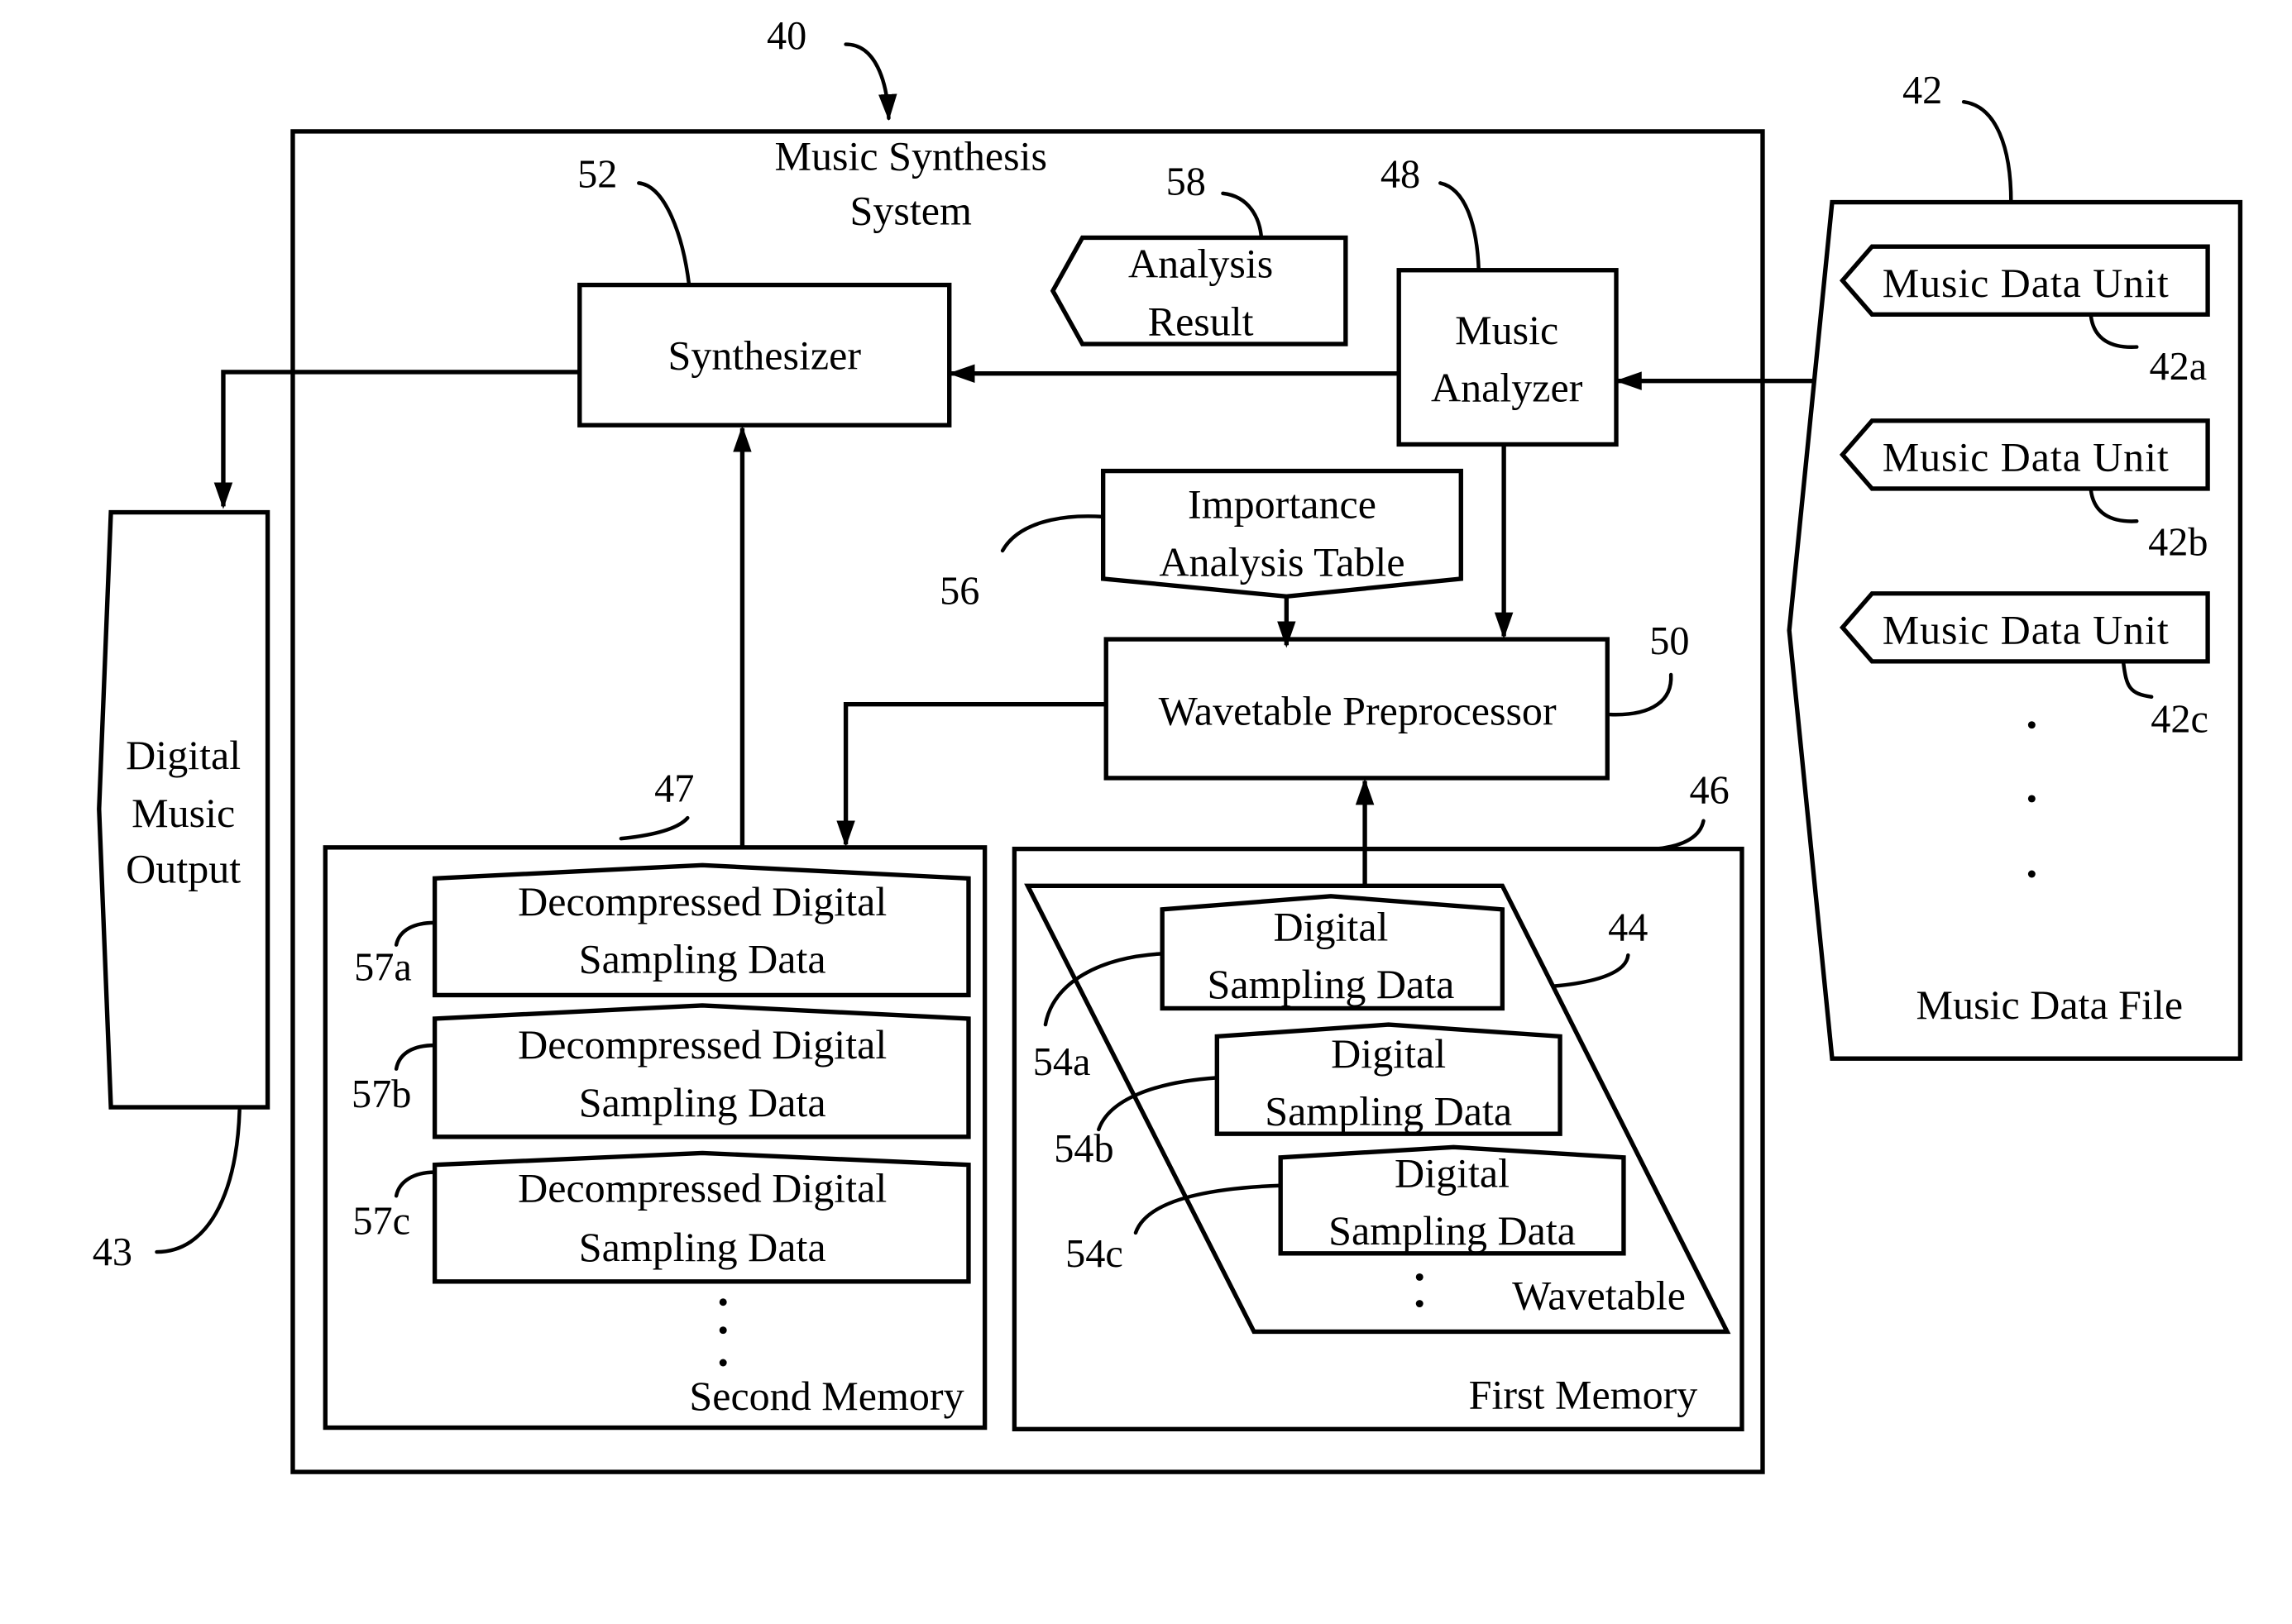  What do you see at coordinates (1330, 926) in the screenshot?
I see `digital-54a-line1: Digital` at bounding box center [1330, 926].